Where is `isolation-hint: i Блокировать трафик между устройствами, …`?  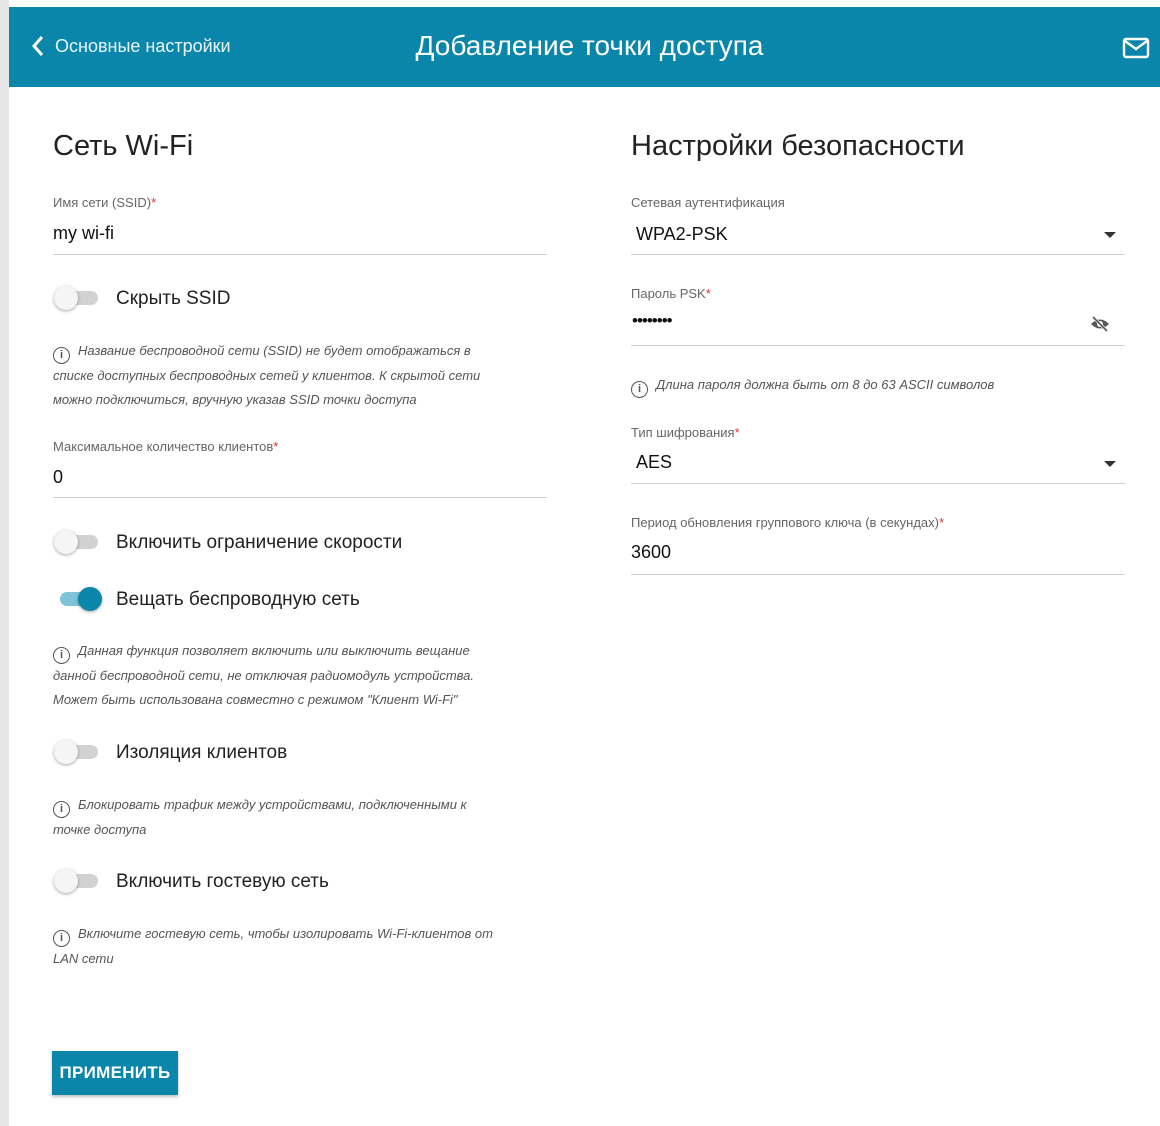
isolation-hint: i Блокировать трафик между устройствами, … is located at coordinates (260, 817).